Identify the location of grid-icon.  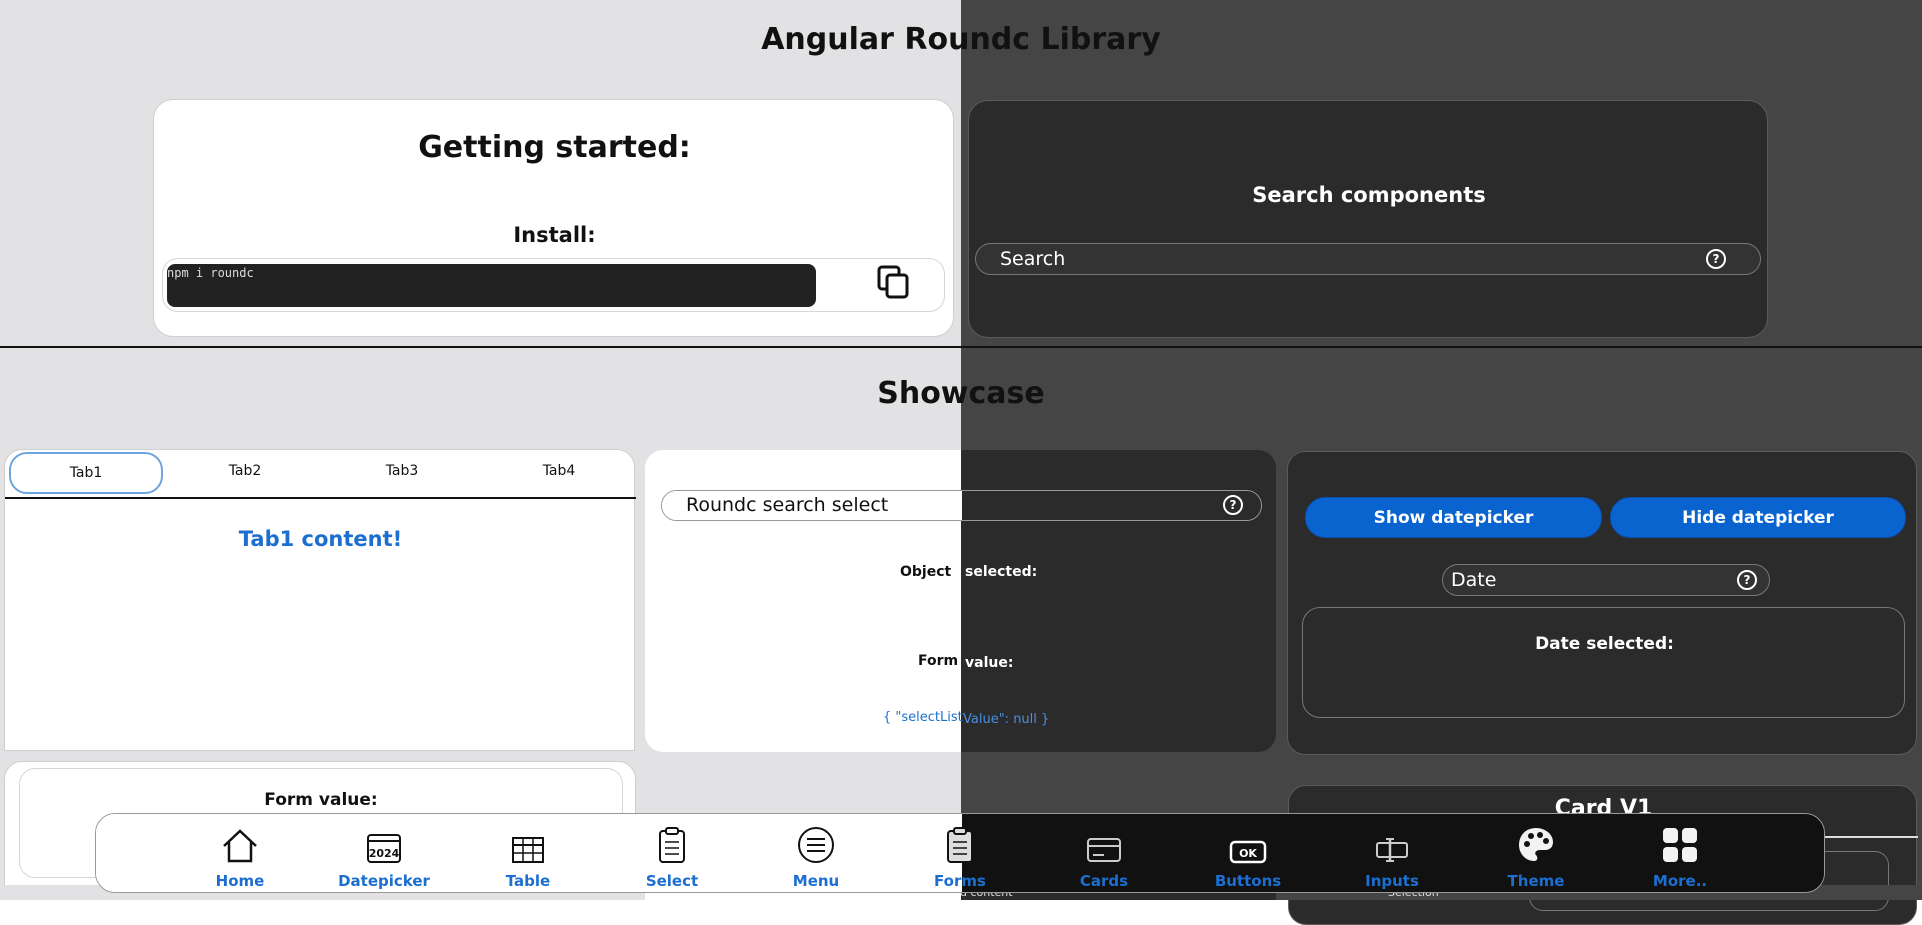
(1680, 842).